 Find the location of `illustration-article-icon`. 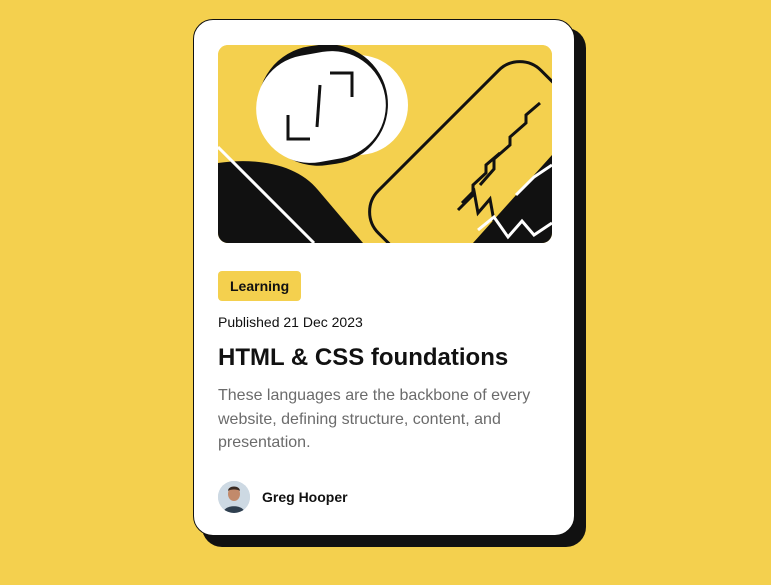

illustration-article-icon is located at coordinates (385, 144).